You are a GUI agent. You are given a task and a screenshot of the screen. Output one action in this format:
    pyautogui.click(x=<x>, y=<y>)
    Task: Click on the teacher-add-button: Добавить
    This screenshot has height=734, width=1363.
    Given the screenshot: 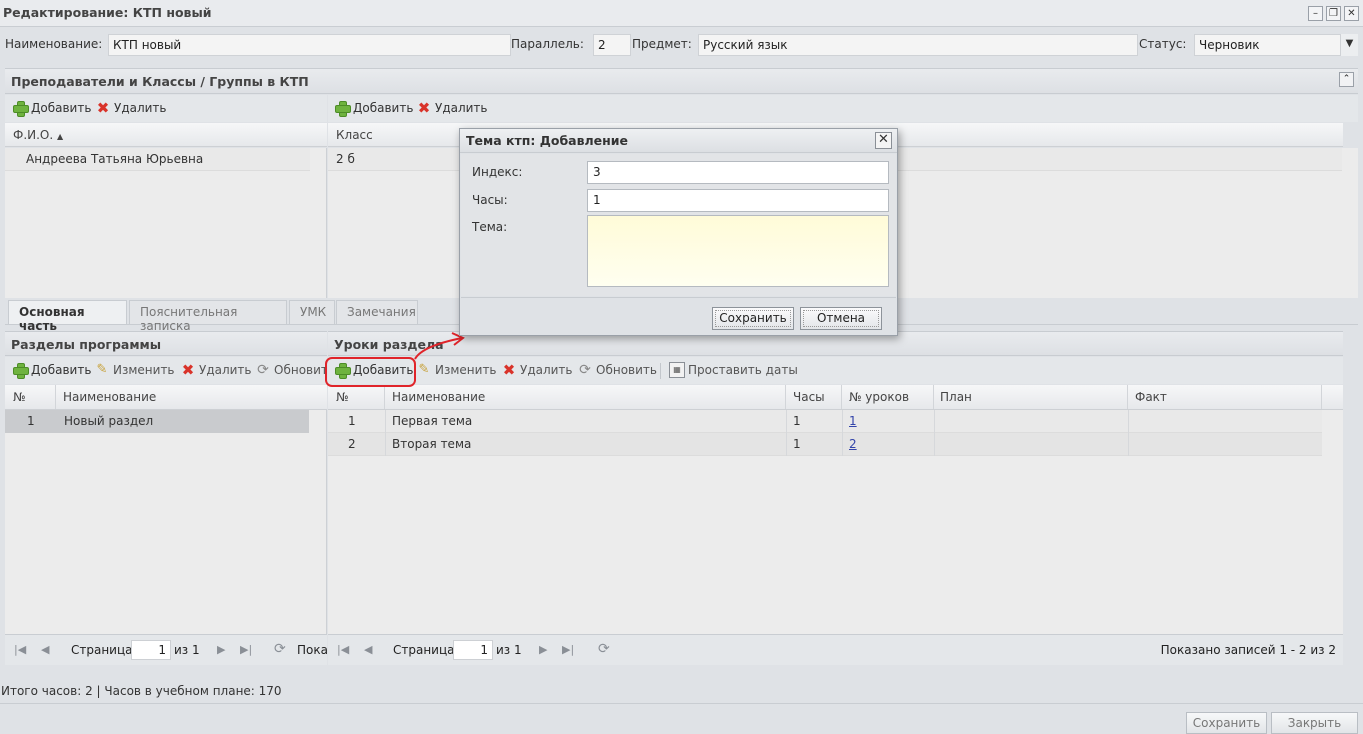 What is the action you would take?
    pyautogui.click(x=52, y=108)
    